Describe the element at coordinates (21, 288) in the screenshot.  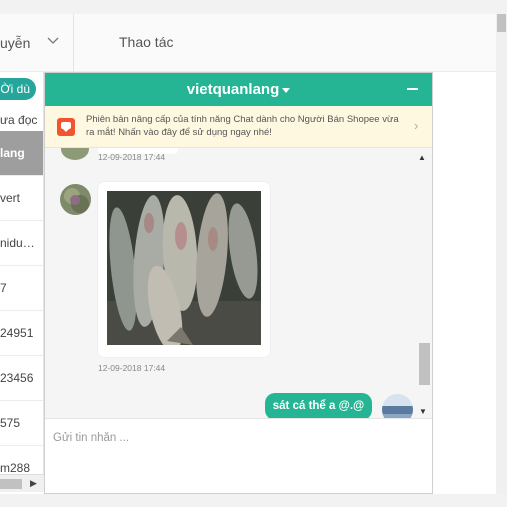
I see `conversation-item: 7` at that location.